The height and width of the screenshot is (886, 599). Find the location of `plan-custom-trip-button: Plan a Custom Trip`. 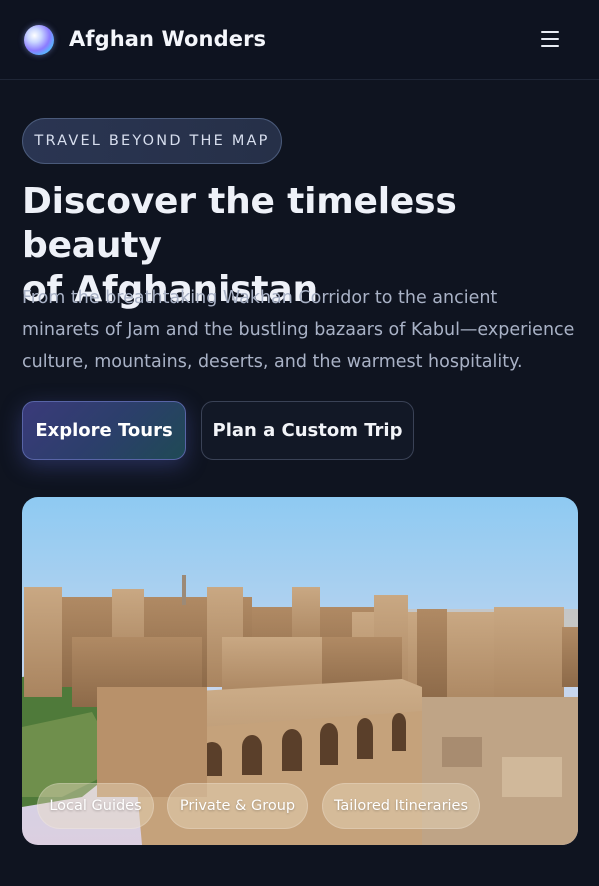

plan-custom-trip-button: Plan a Custom Trip is located at coordinates (307, 430).